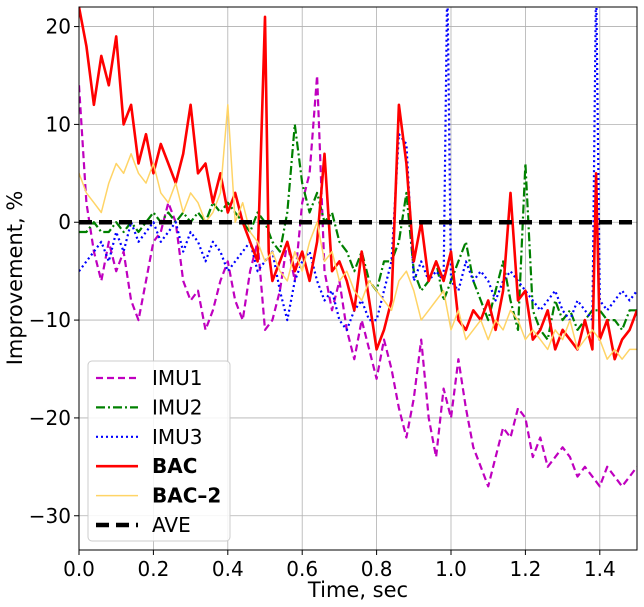 This screenshot has width=644, height=607. Describe the element at coordinates (177, 407) in the screenshot. I see `legend-label: IMU2` at that location.